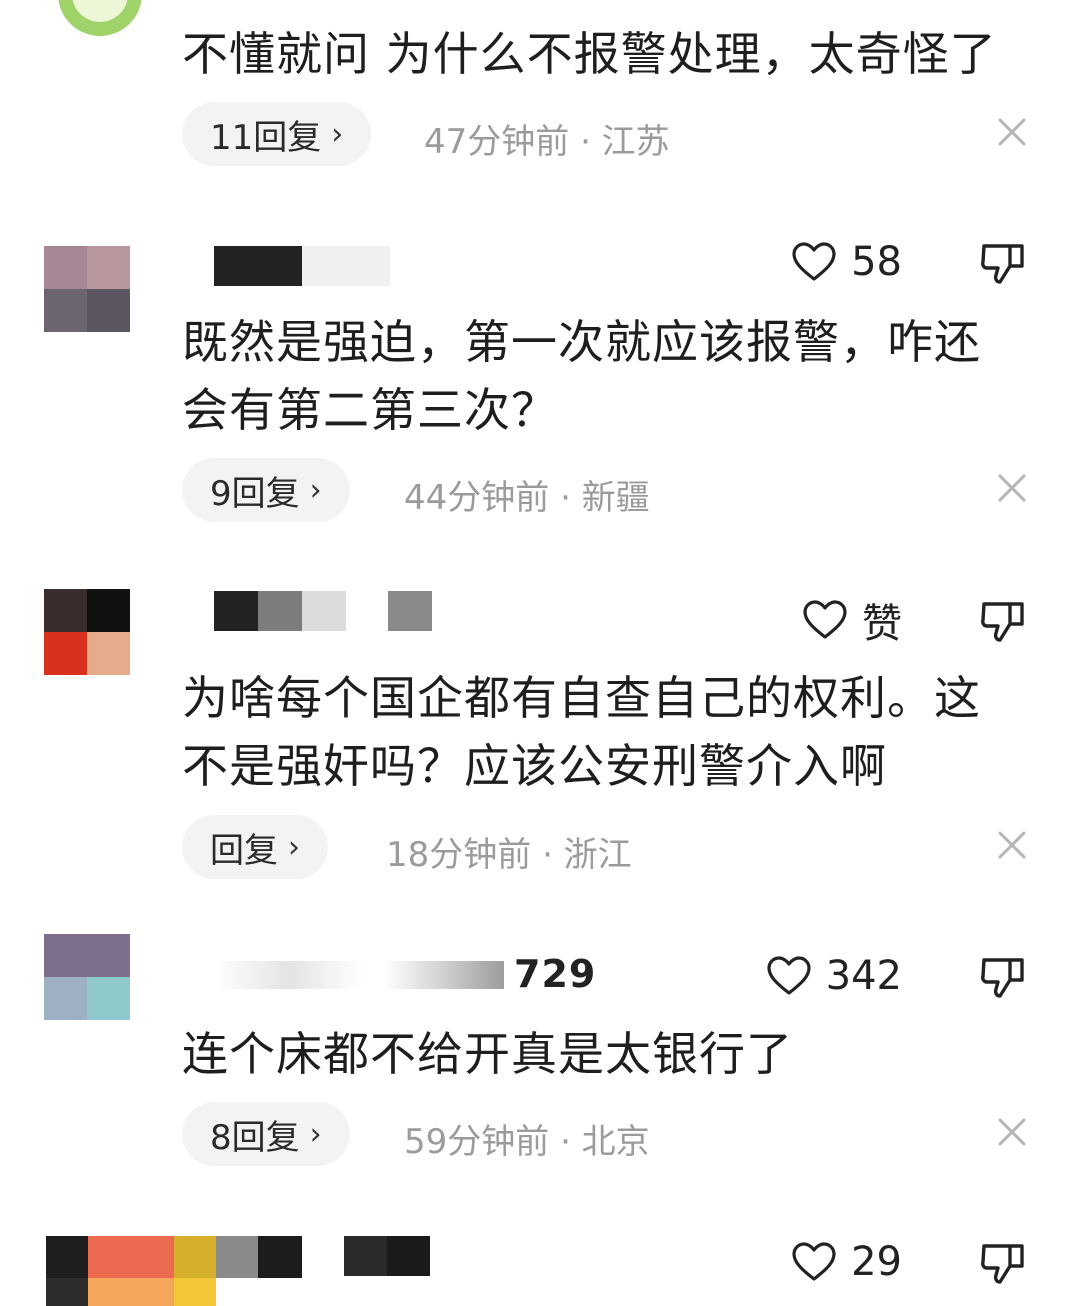 The width and height of the screenshot is (1080, 1306). Describe the element at coordinates (581, 376) in the screenshot. I see `comment-text: 既然是强迫，第一次就应该报警，咋还会有第二第三次？` at that location.